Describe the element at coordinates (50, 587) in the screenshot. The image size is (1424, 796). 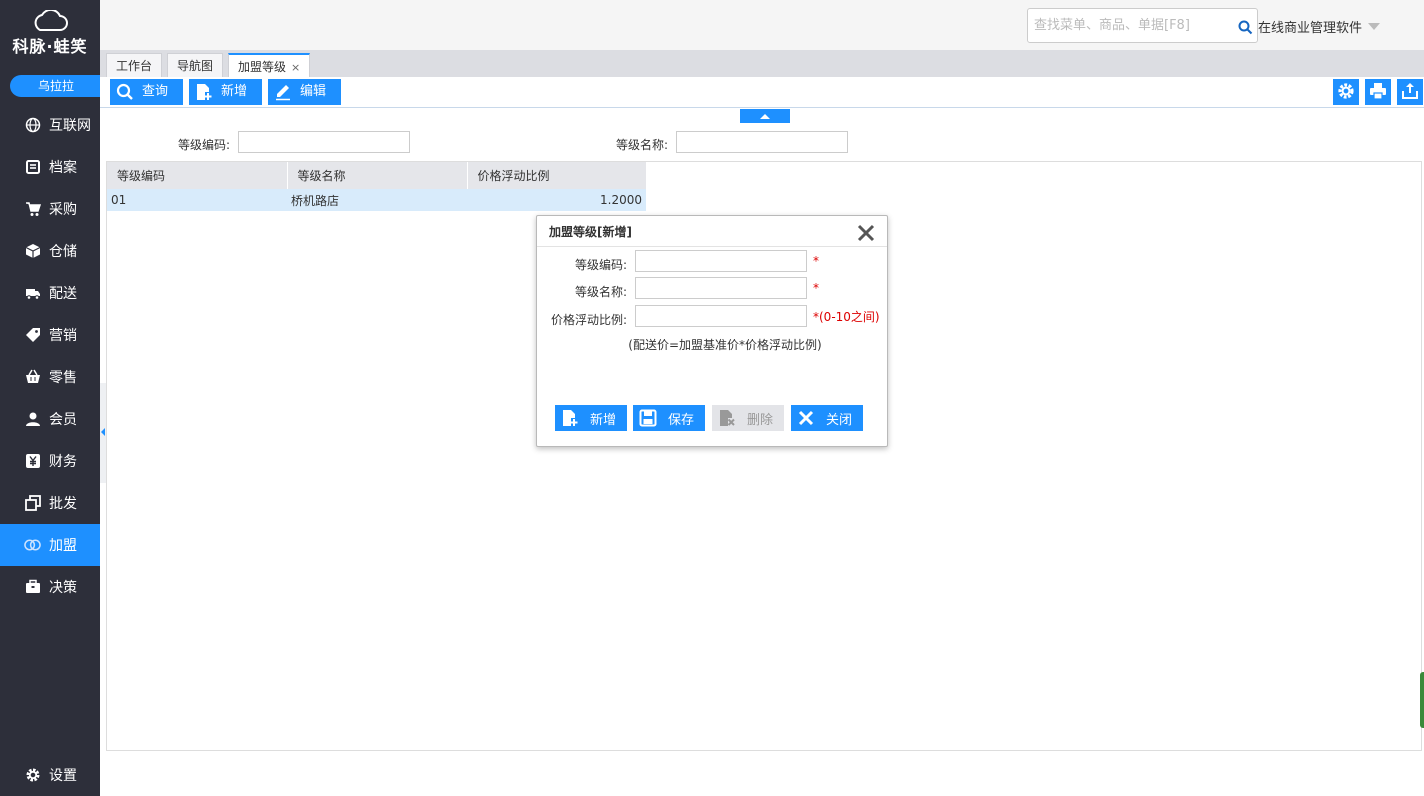
I see `sidebar-item-decision: 决策` at that location.